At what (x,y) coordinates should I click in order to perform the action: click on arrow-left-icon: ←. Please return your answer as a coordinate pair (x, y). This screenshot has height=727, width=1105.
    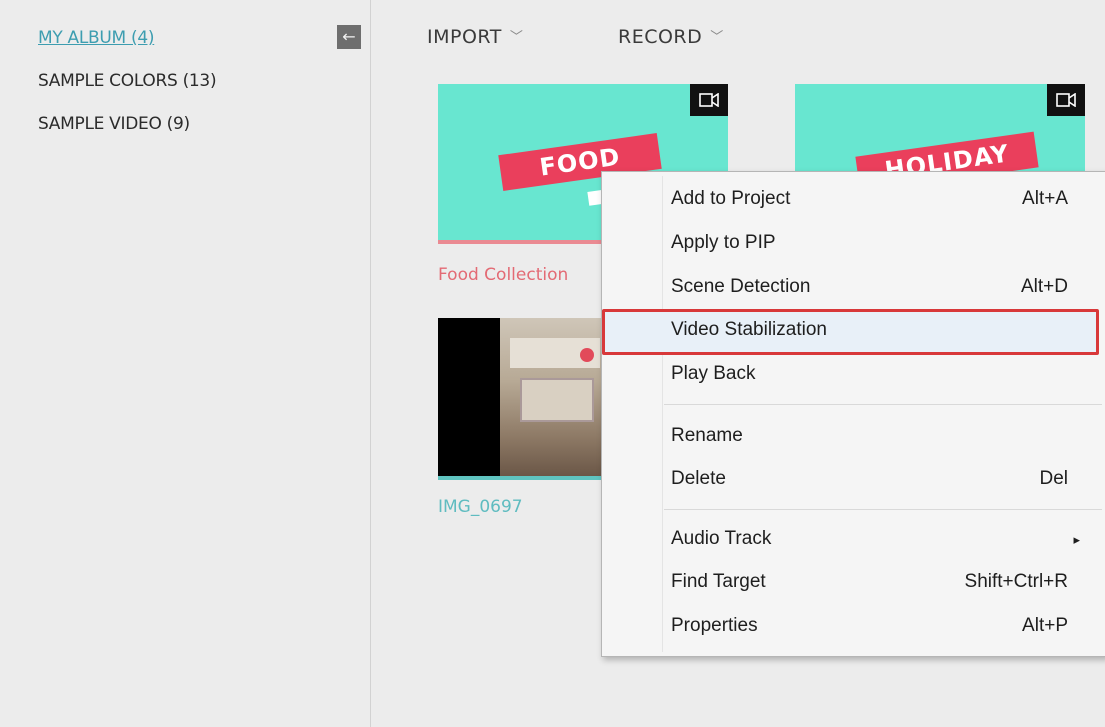
    Looking at the image, I should click on (349, 36).